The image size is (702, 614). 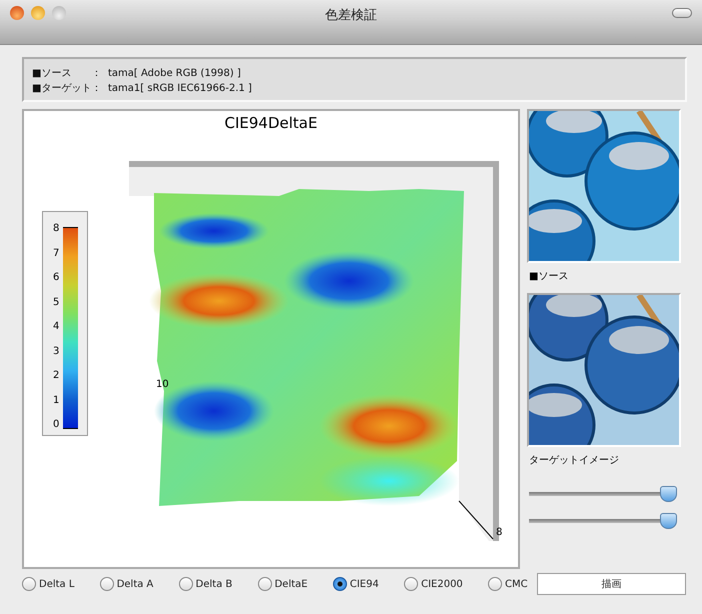 I want to click on radio-label: CIE2000, so click(x=442, y=584).